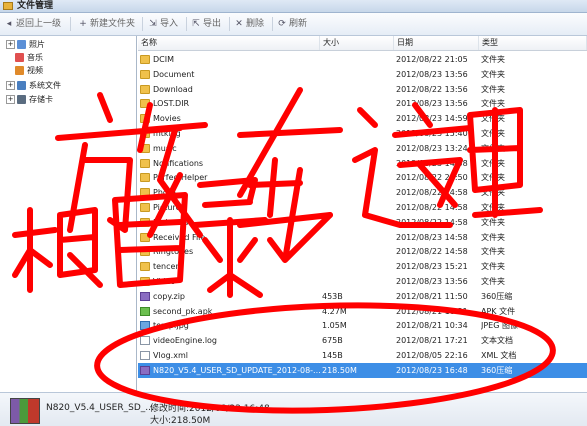 The width and height of the screenshot is (587, 426). What do you see at coordinates (362, 355) in the screenshot?
I see `table-row: Vlog.xml 145B 2012/08/05 22:16 XML 文档` at bounding box center [362, 355].